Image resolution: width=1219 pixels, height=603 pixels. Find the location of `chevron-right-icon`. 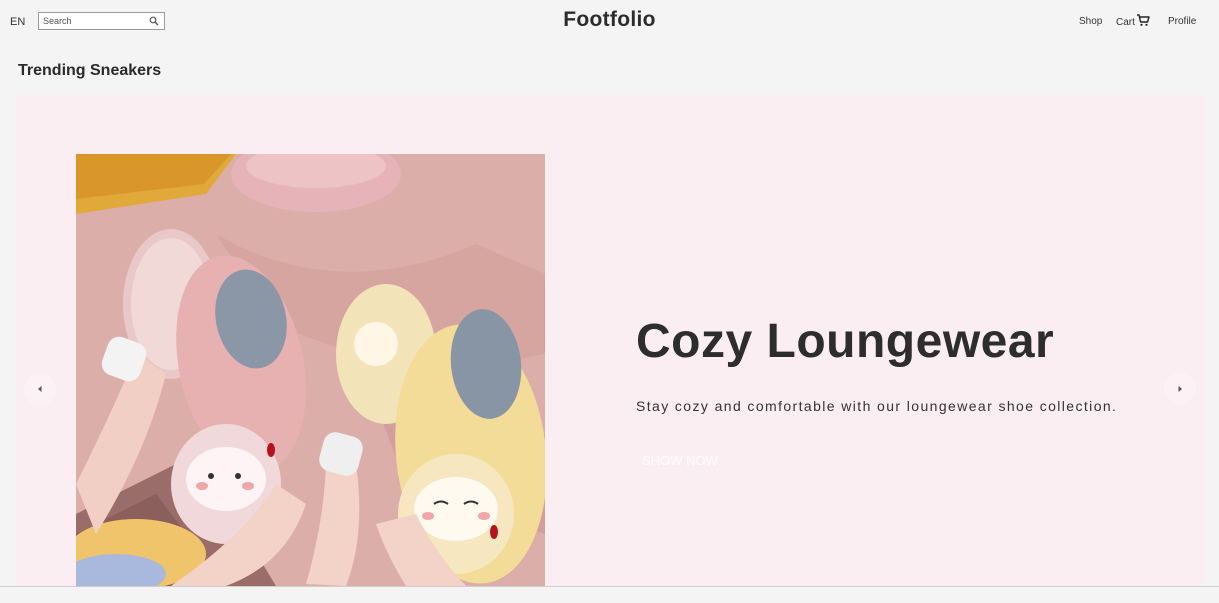

chevron-right-icon is located at coordinates (1180, 389).